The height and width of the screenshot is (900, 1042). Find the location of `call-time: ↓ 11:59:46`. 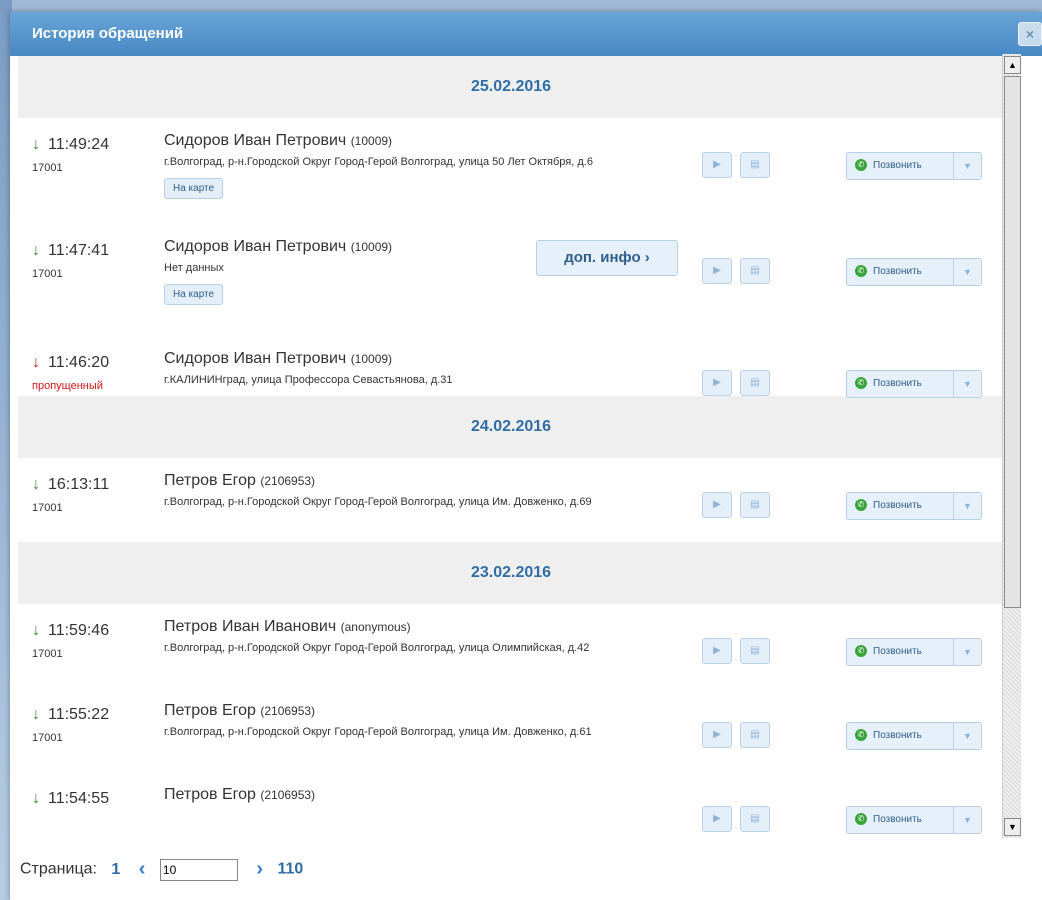

call-time: ↓ 11:59:46 is located at coordinates (70, 631).